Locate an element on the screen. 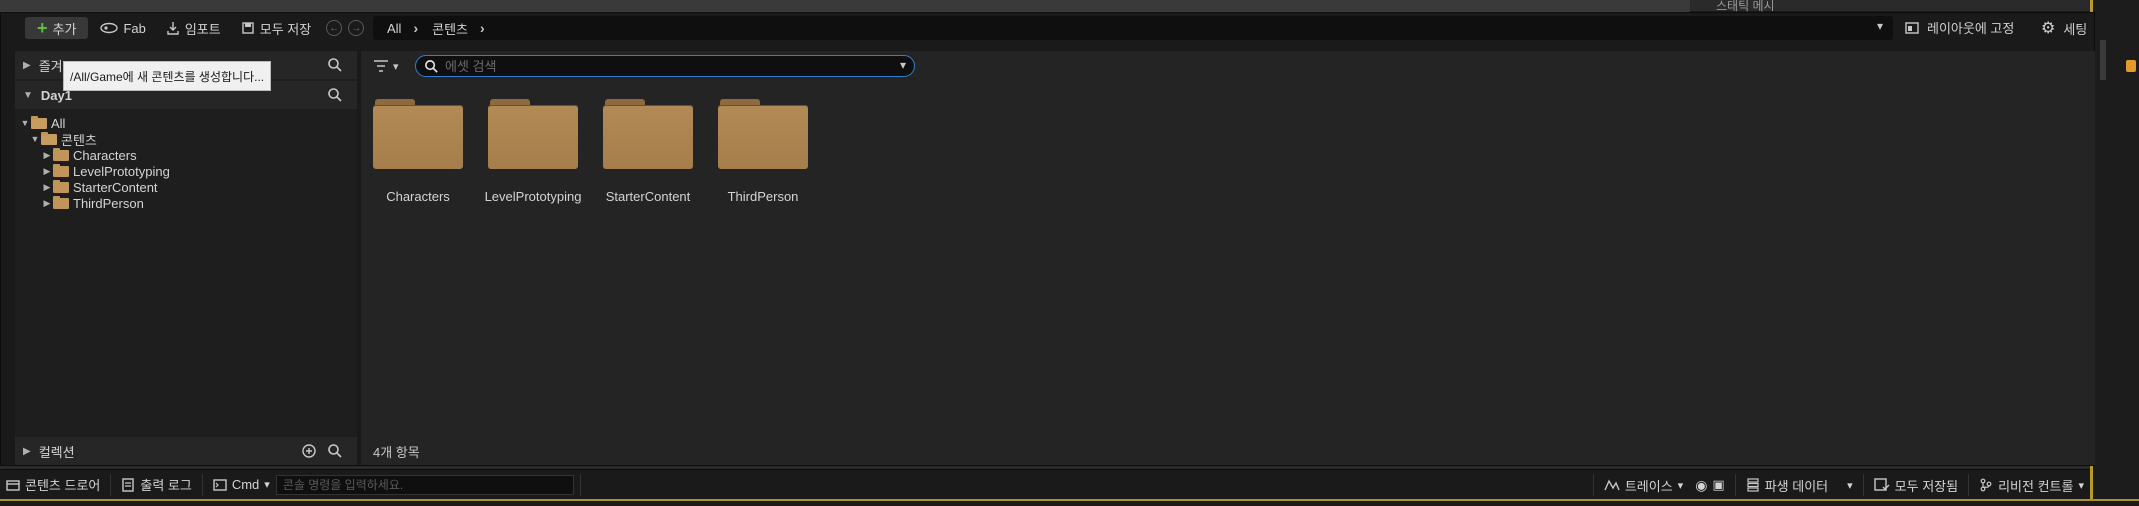 The image size is (2139, 506). output-log-button: 출력 로그 is located at coordinates (156, 485).